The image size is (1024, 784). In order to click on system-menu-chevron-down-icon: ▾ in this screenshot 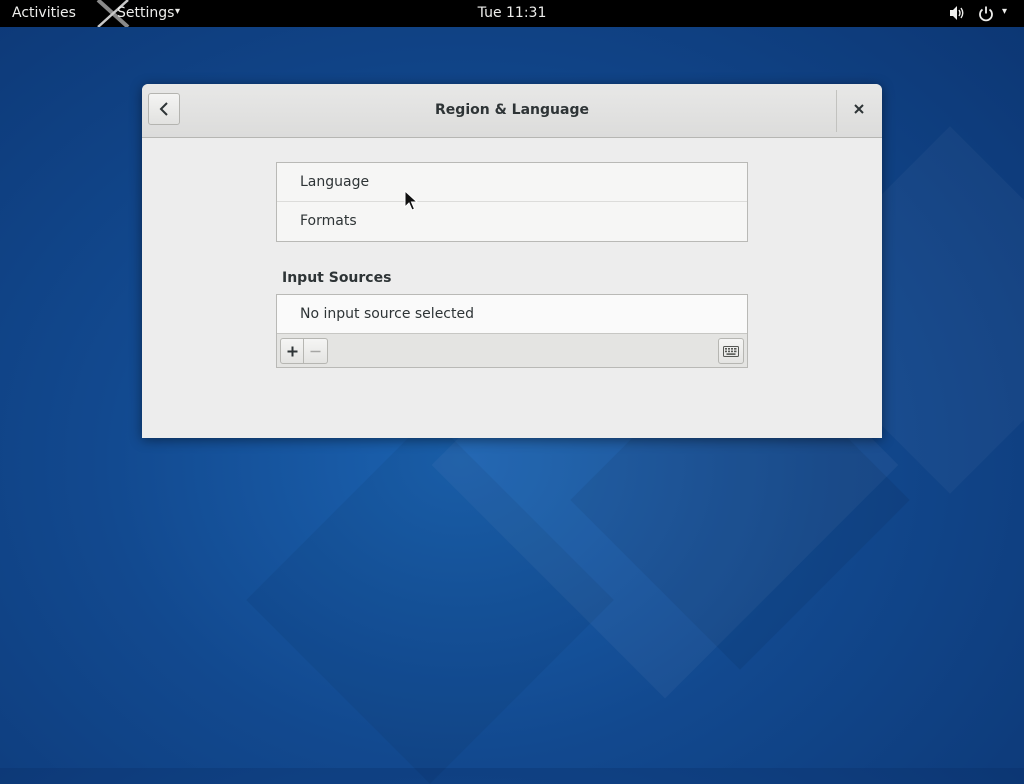, I will do `click(1004, 11)`.